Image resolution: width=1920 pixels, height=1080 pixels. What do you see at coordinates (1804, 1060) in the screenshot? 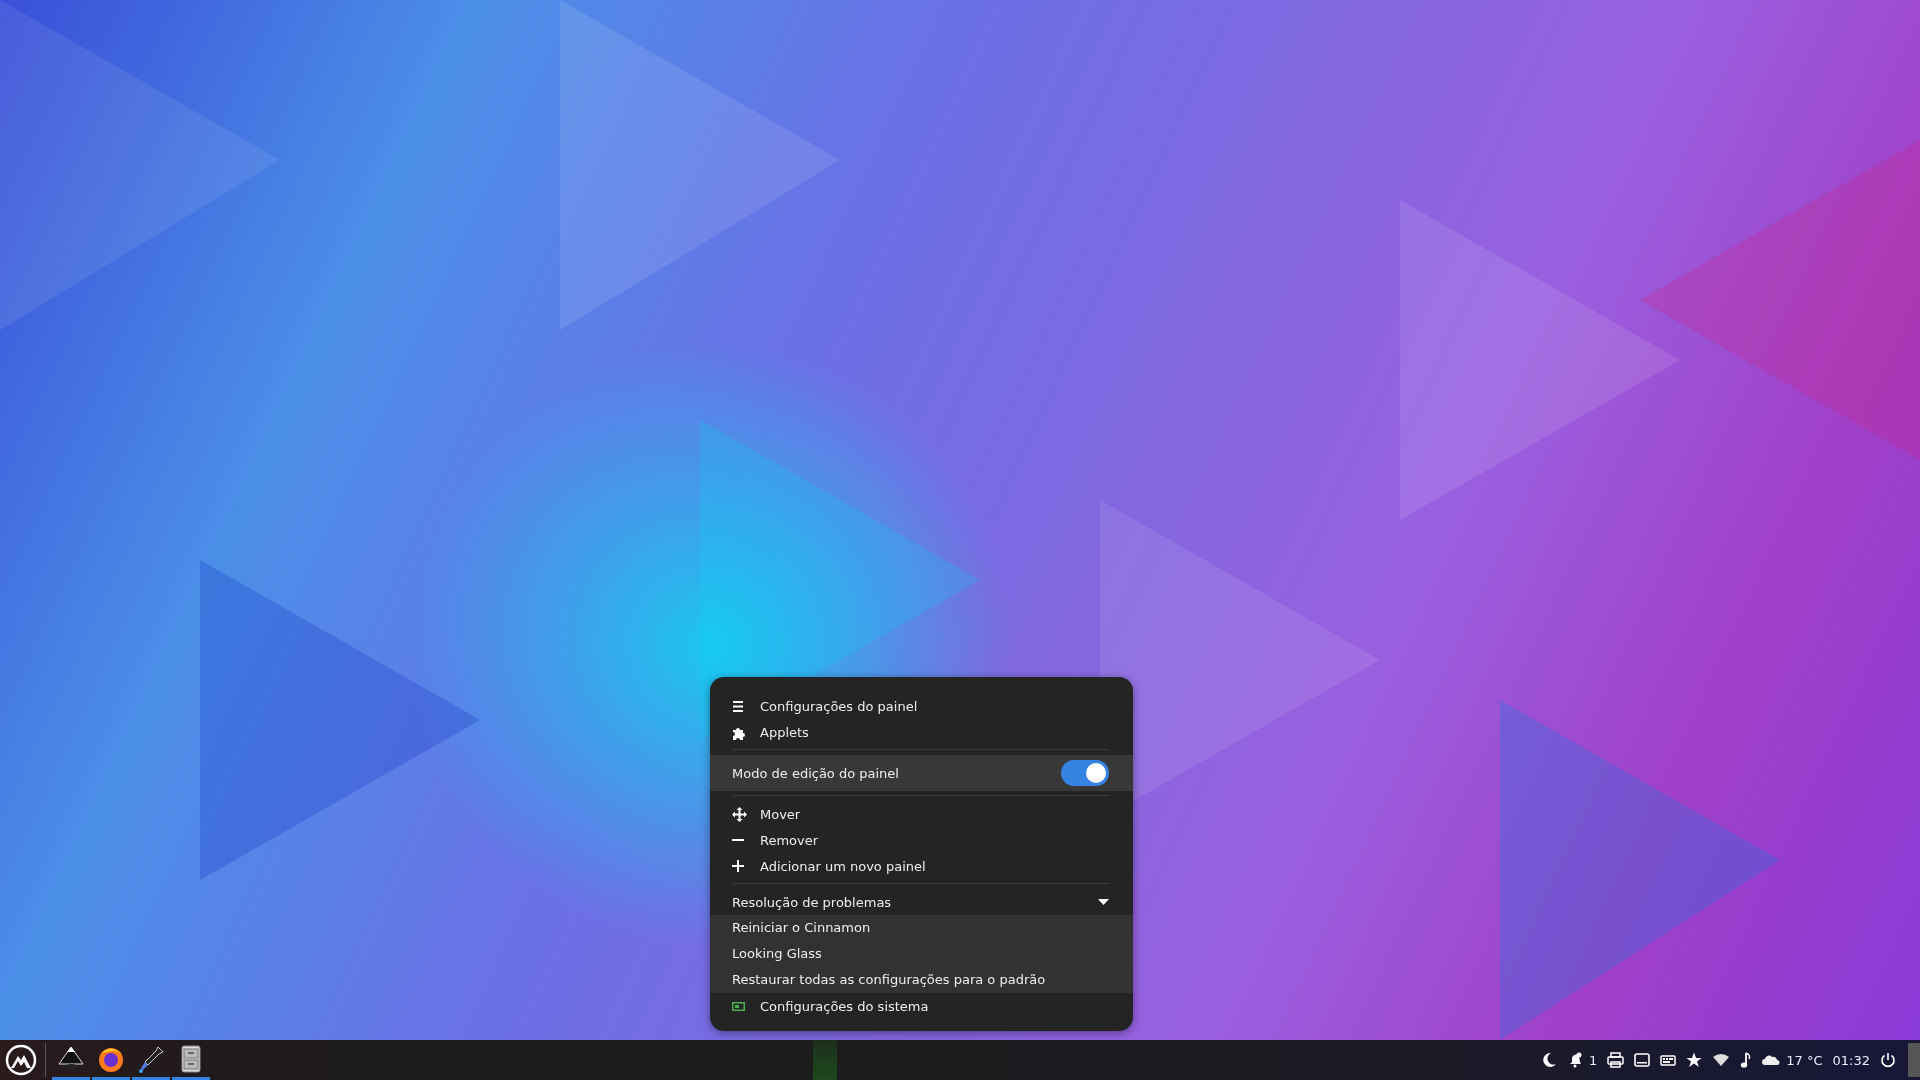
I see `temperature: 17 °C` at bounding box center [1804, 1060].